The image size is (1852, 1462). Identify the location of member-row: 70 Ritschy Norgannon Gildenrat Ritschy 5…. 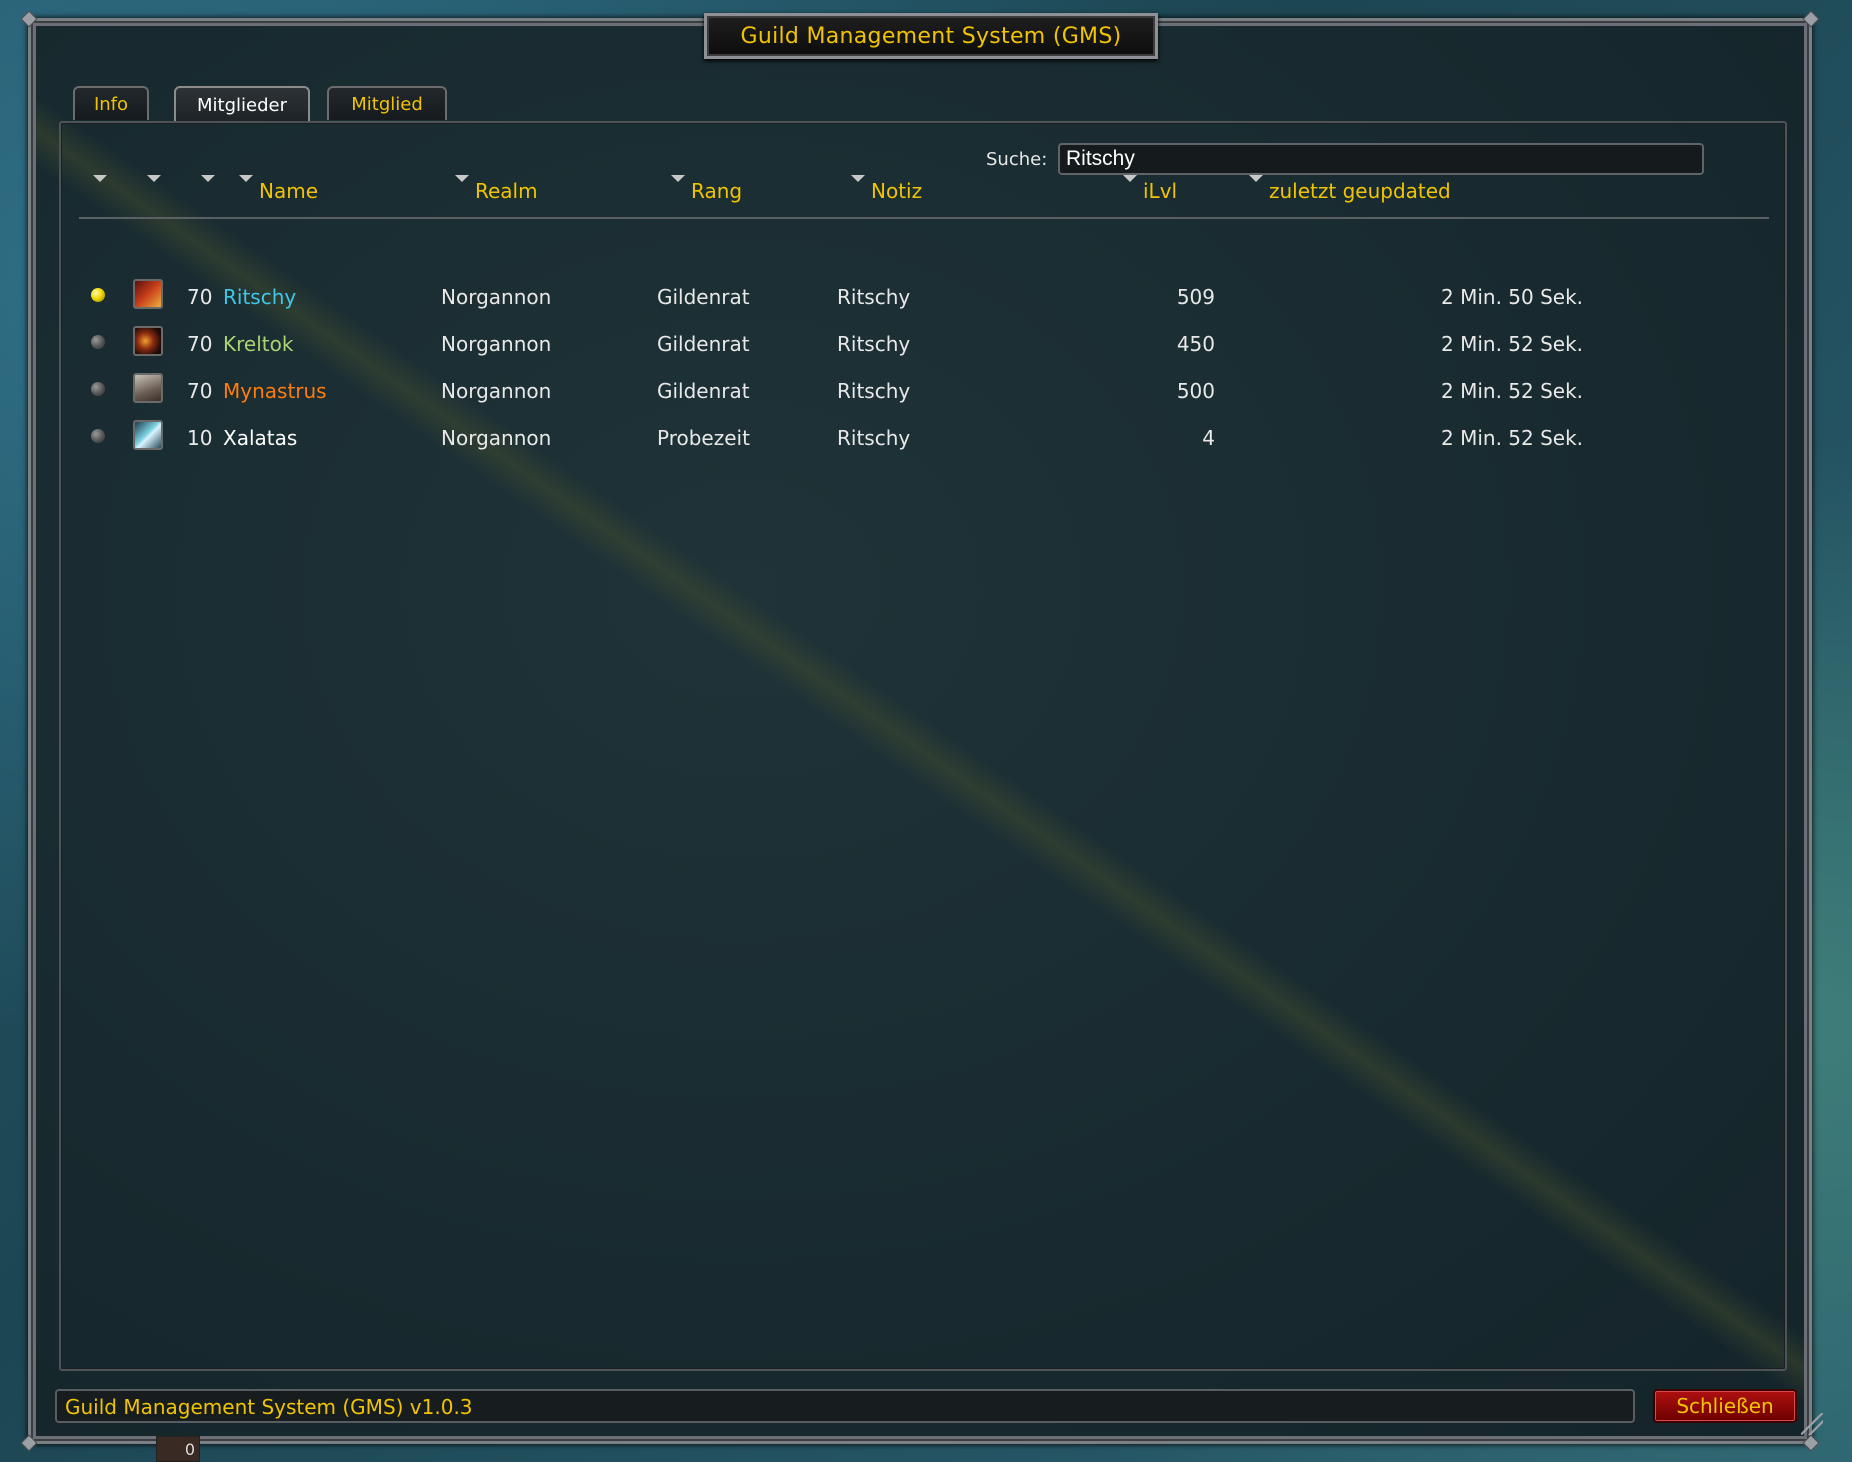
(924, 297).